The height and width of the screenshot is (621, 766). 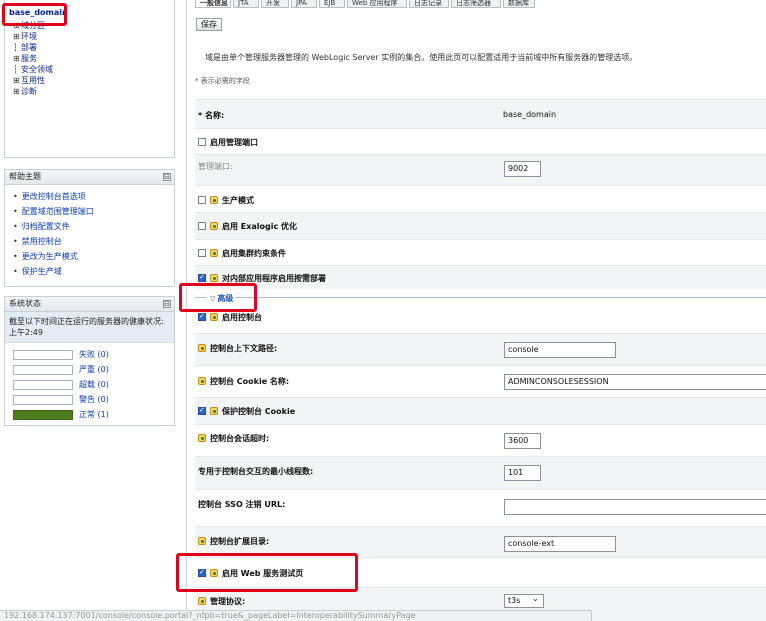 I want to click on tab-web-apps: Web 应用程序, so click(x=377, y=4).